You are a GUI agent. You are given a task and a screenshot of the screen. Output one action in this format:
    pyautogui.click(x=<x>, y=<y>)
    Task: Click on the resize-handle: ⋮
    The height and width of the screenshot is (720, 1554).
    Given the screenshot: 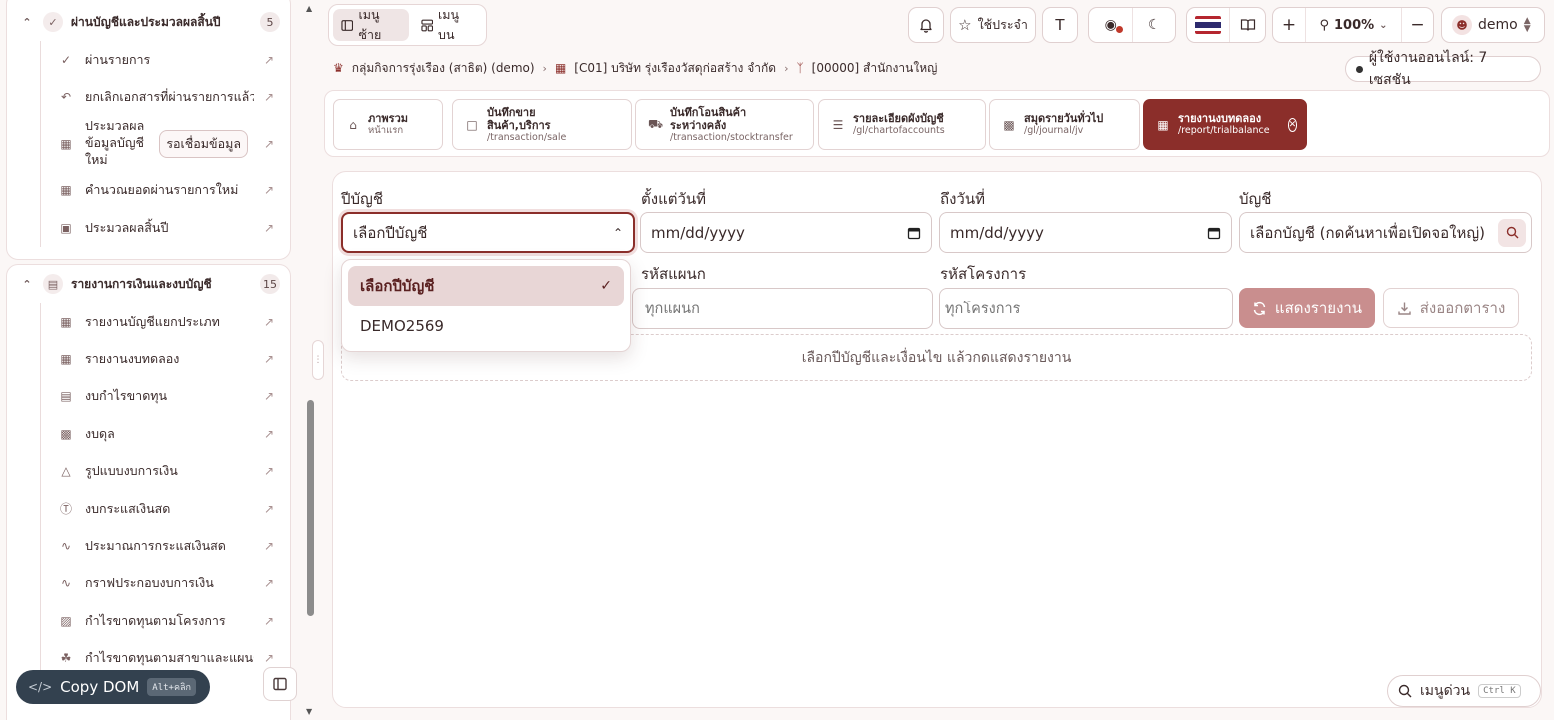 What is the action you would take?
    pyautogui.click(x=318, y=360)
    